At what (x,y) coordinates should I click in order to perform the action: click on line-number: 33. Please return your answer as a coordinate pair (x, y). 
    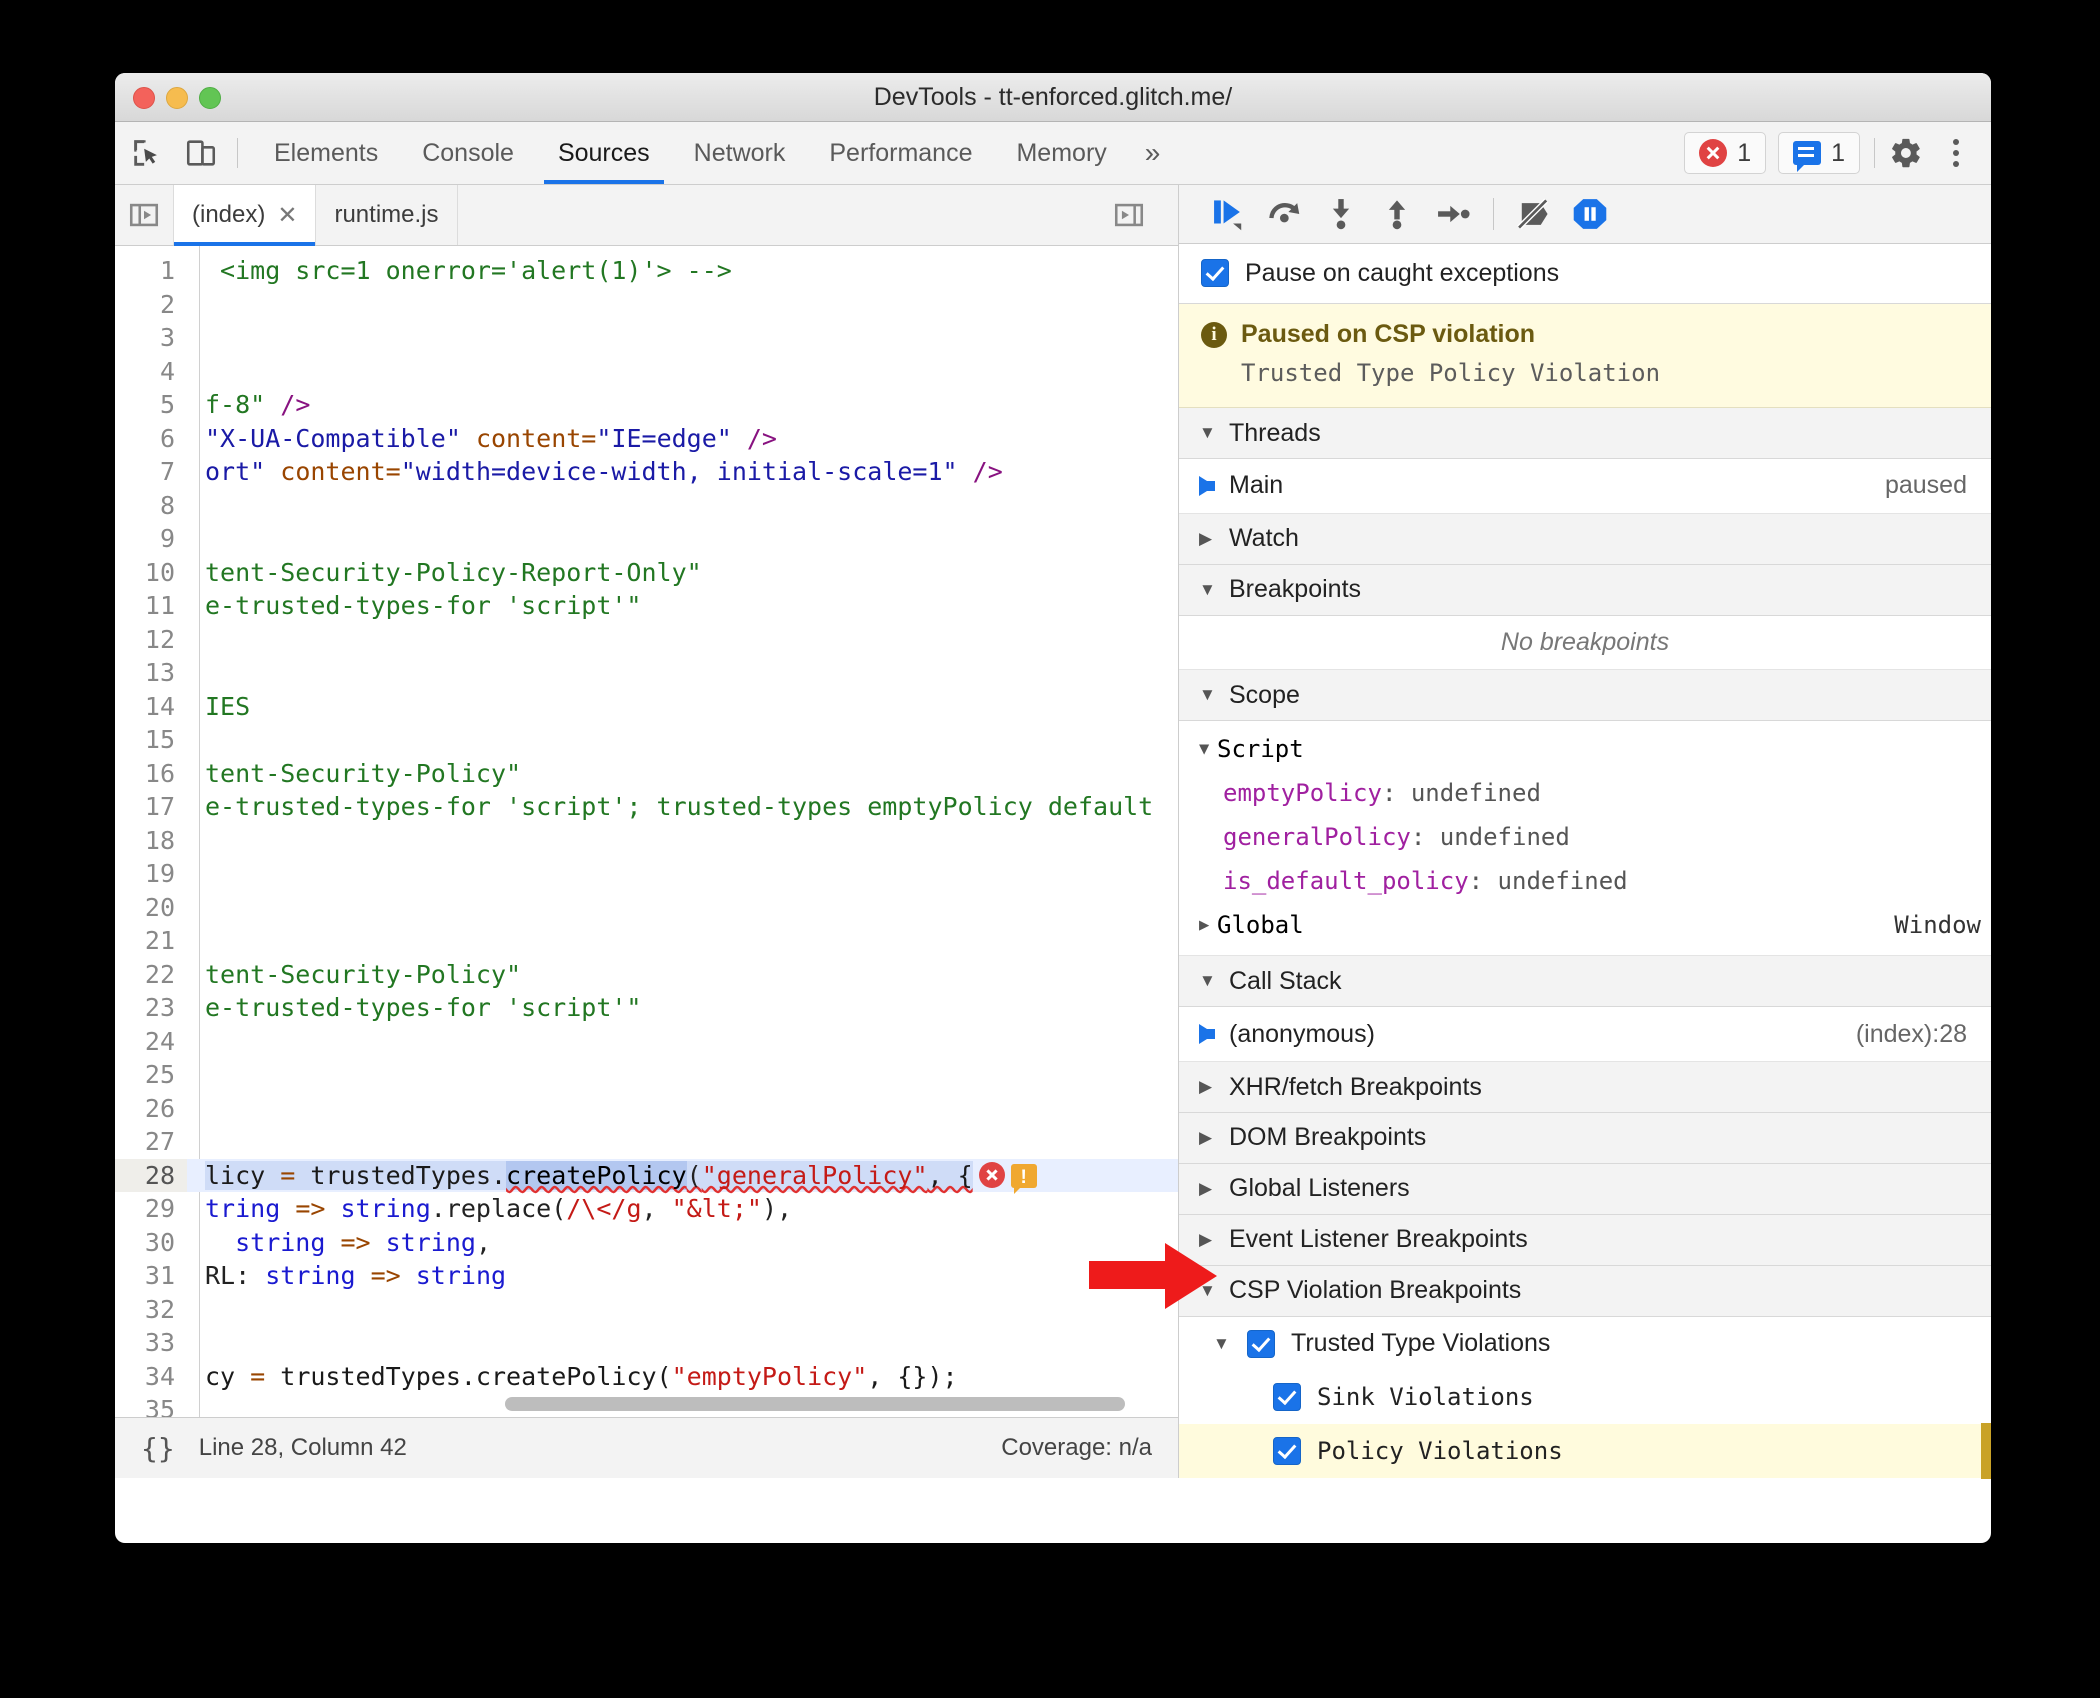
    Looking at the image, I should click on (151, 1343).